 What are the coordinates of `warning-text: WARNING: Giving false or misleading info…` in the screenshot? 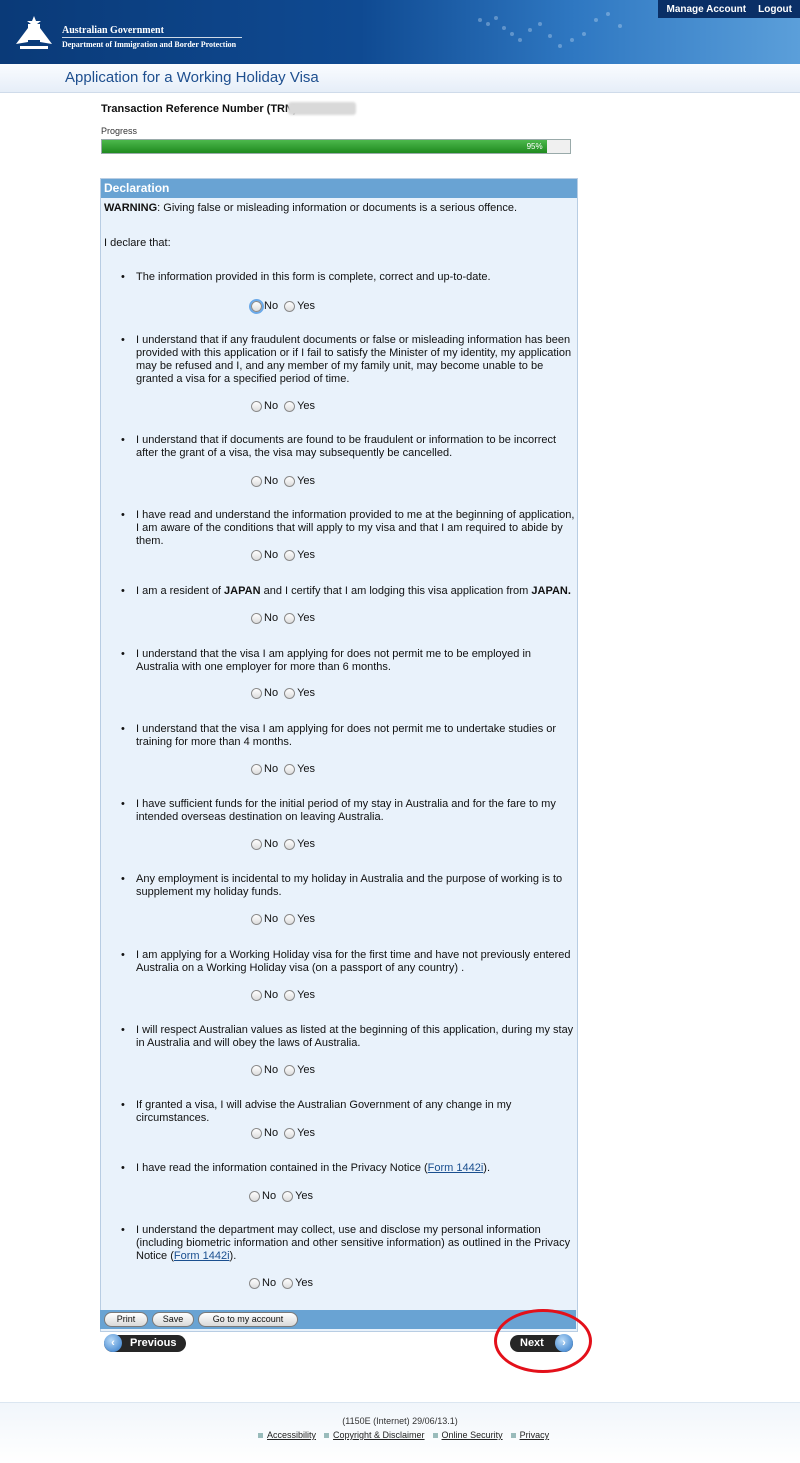 It's located at (339, 208).